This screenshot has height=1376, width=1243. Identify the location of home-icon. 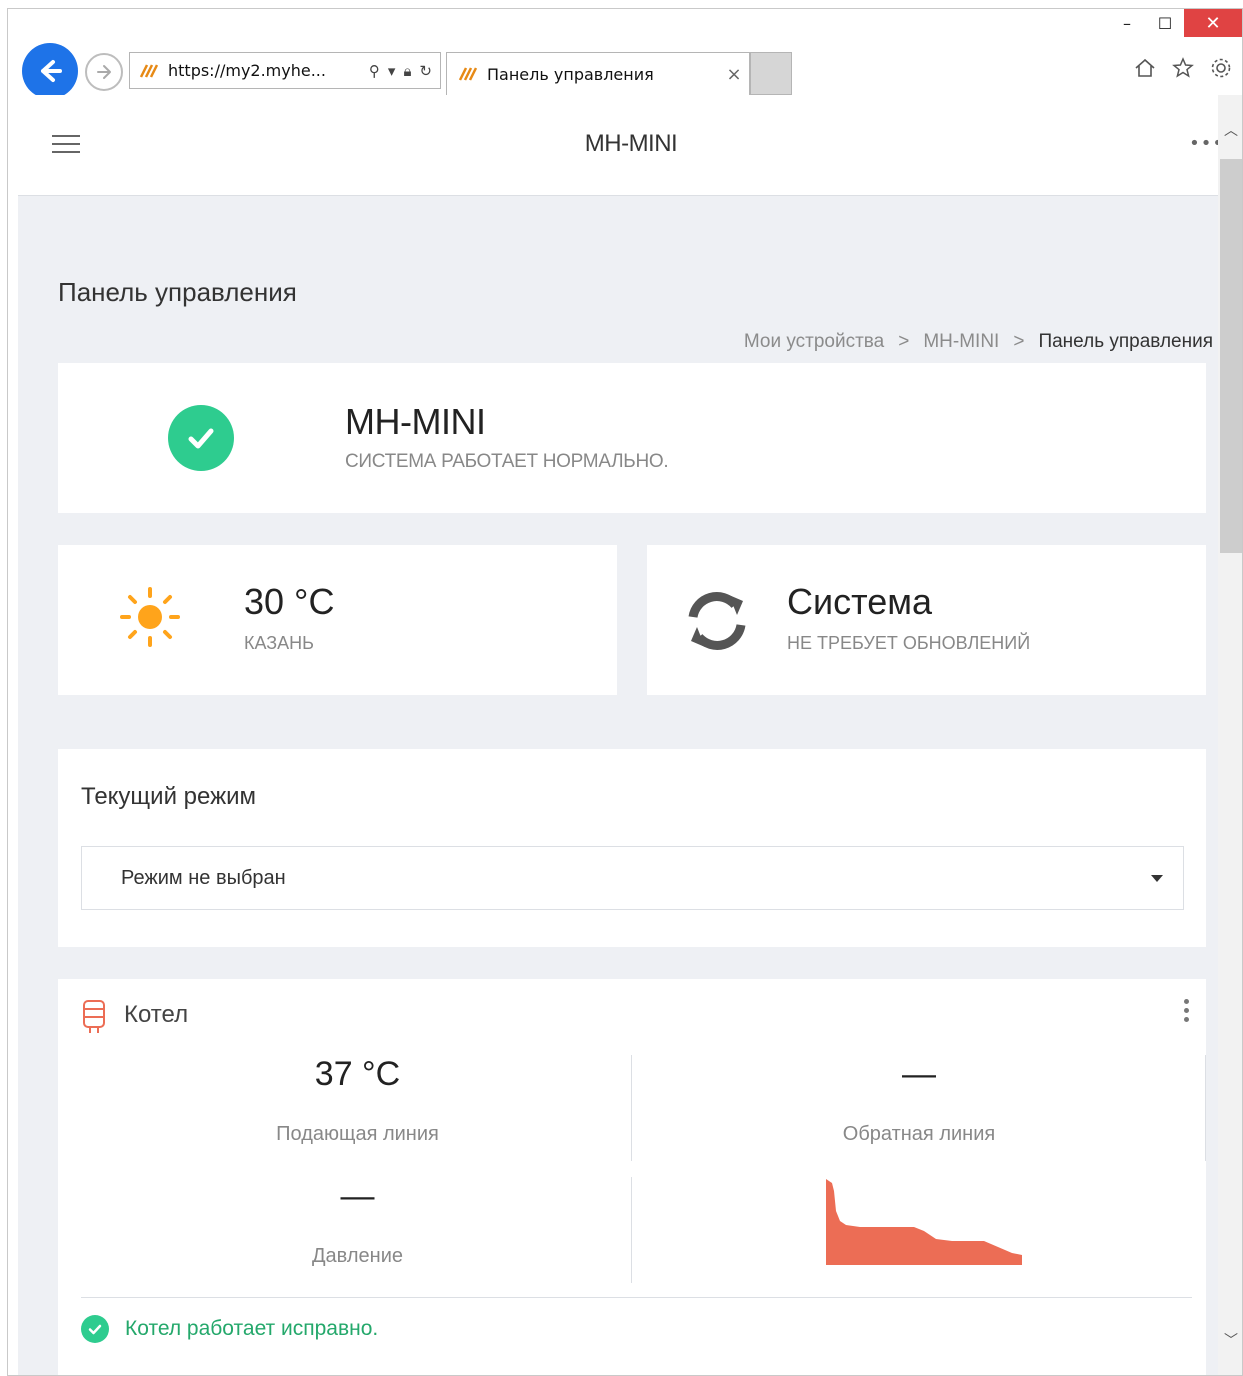
(1145, 68).